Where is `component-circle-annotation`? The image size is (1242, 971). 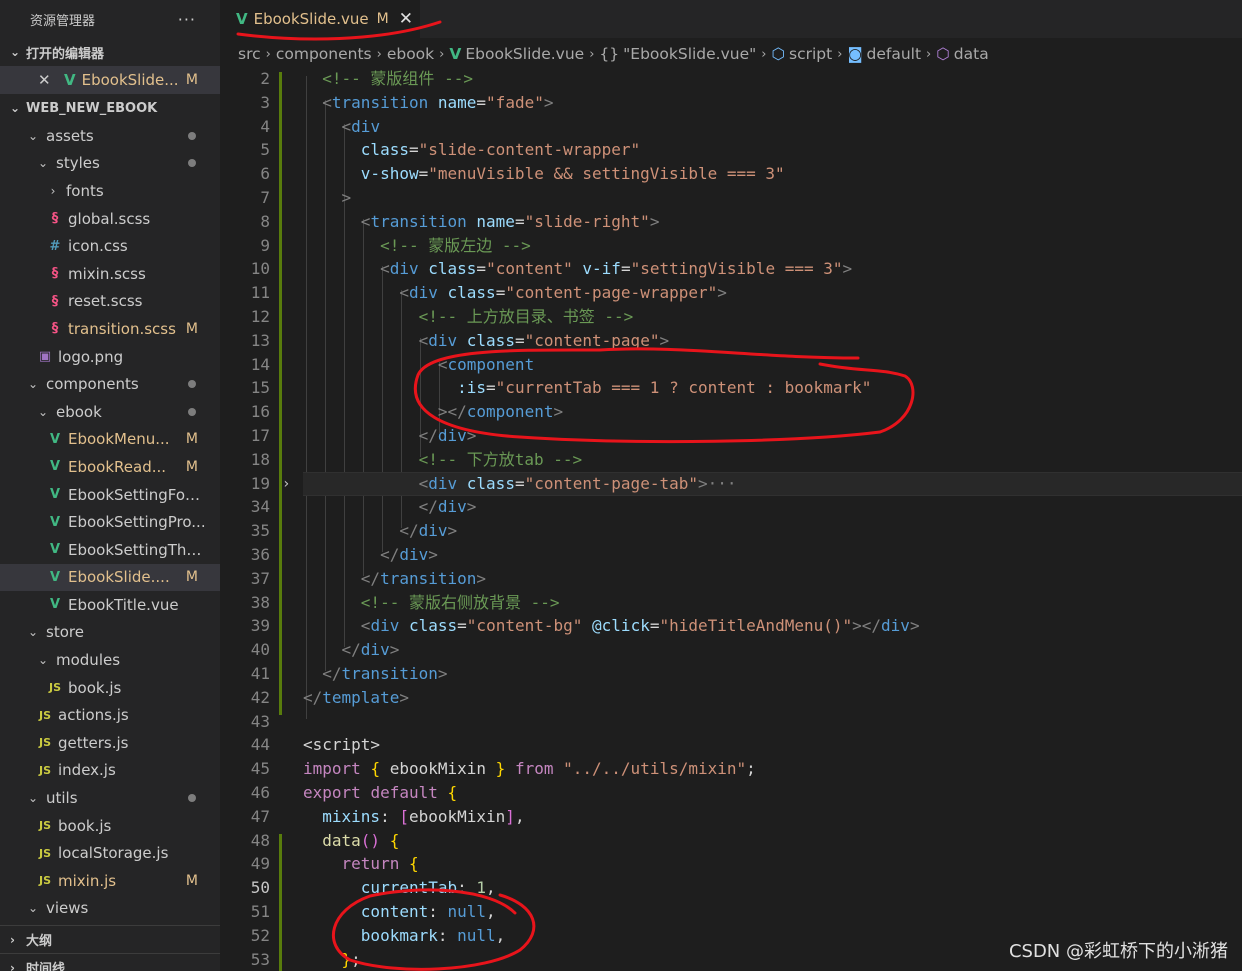
component-circle-annotation is located at coordinates (664, 395).